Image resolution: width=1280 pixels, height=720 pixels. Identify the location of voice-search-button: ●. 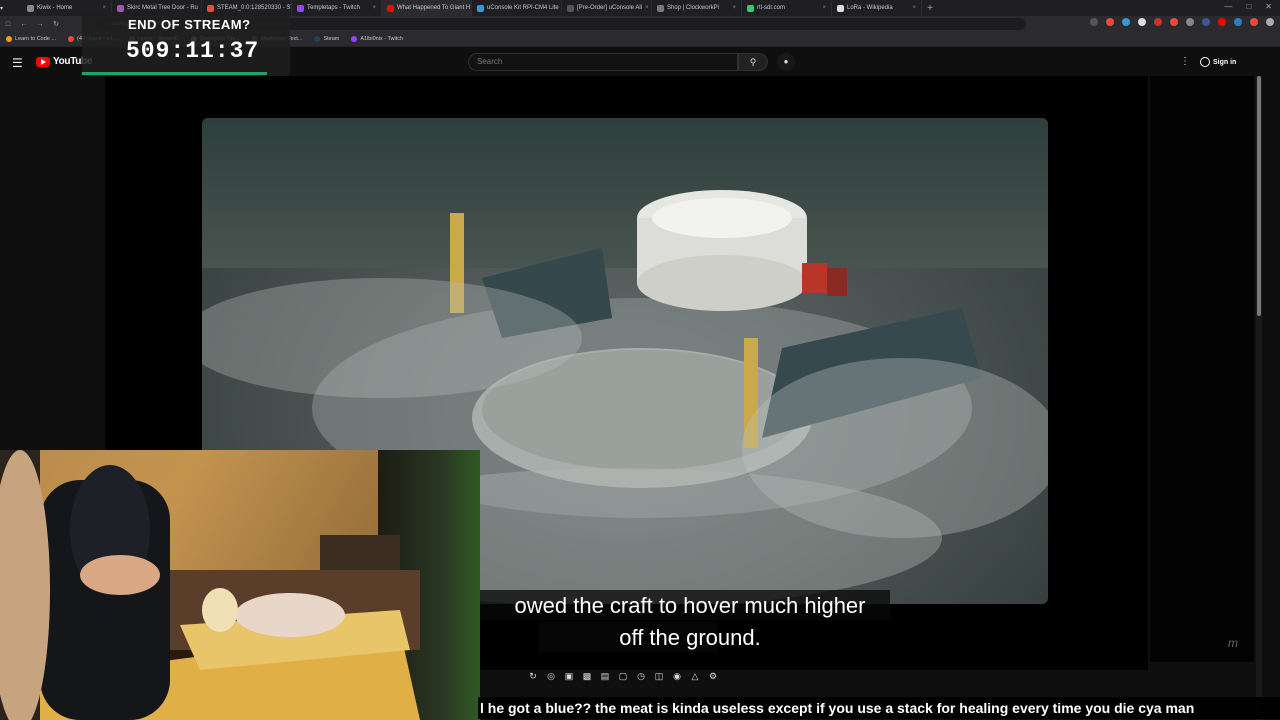
(786, 62).